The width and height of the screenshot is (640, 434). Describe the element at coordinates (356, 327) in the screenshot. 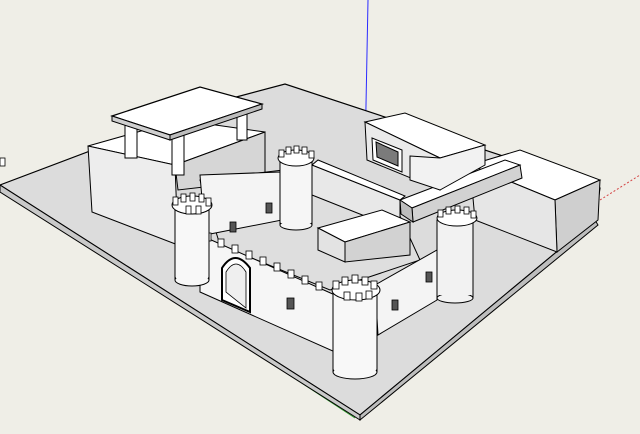

I see `tower-front` at that location.